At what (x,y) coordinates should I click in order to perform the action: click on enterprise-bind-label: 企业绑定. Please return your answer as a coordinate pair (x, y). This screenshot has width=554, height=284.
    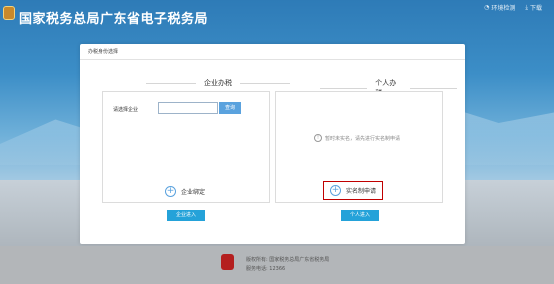
    Looking at the image, I should click on (193, 192).